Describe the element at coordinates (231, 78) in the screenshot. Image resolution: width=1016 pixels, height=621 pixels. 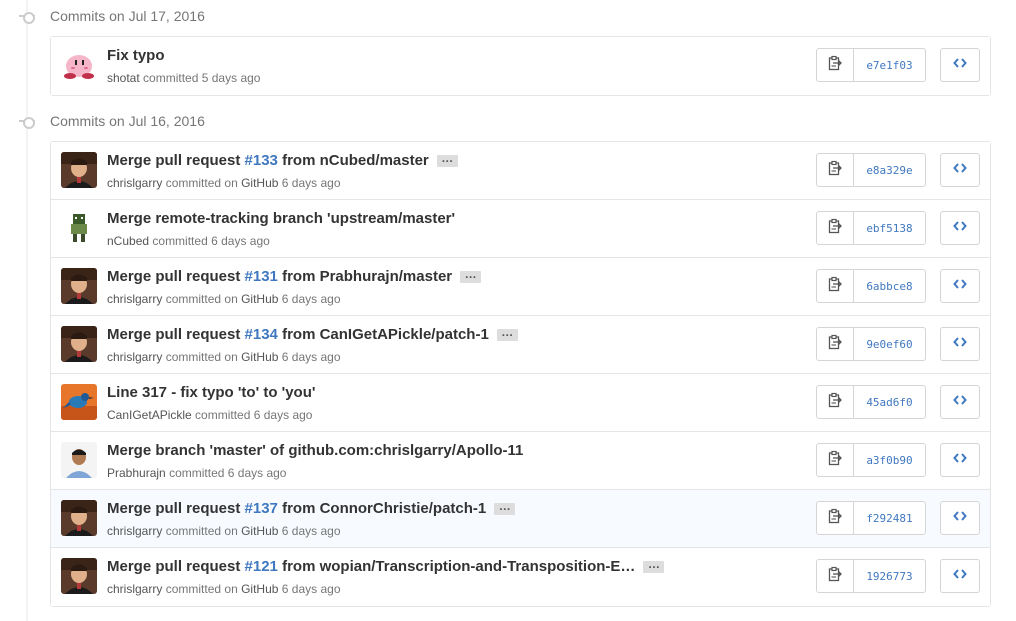
I see `relative-time: 5 days ago` at that location.